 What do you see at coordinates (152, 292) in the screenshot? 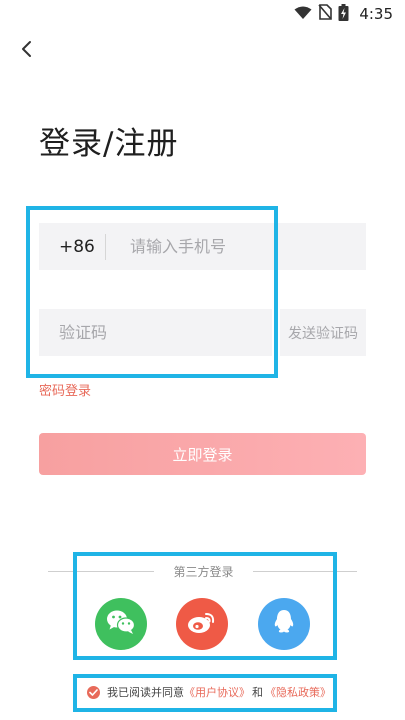
I see `highlight-box-inputs` at bounding box center [152, 292].